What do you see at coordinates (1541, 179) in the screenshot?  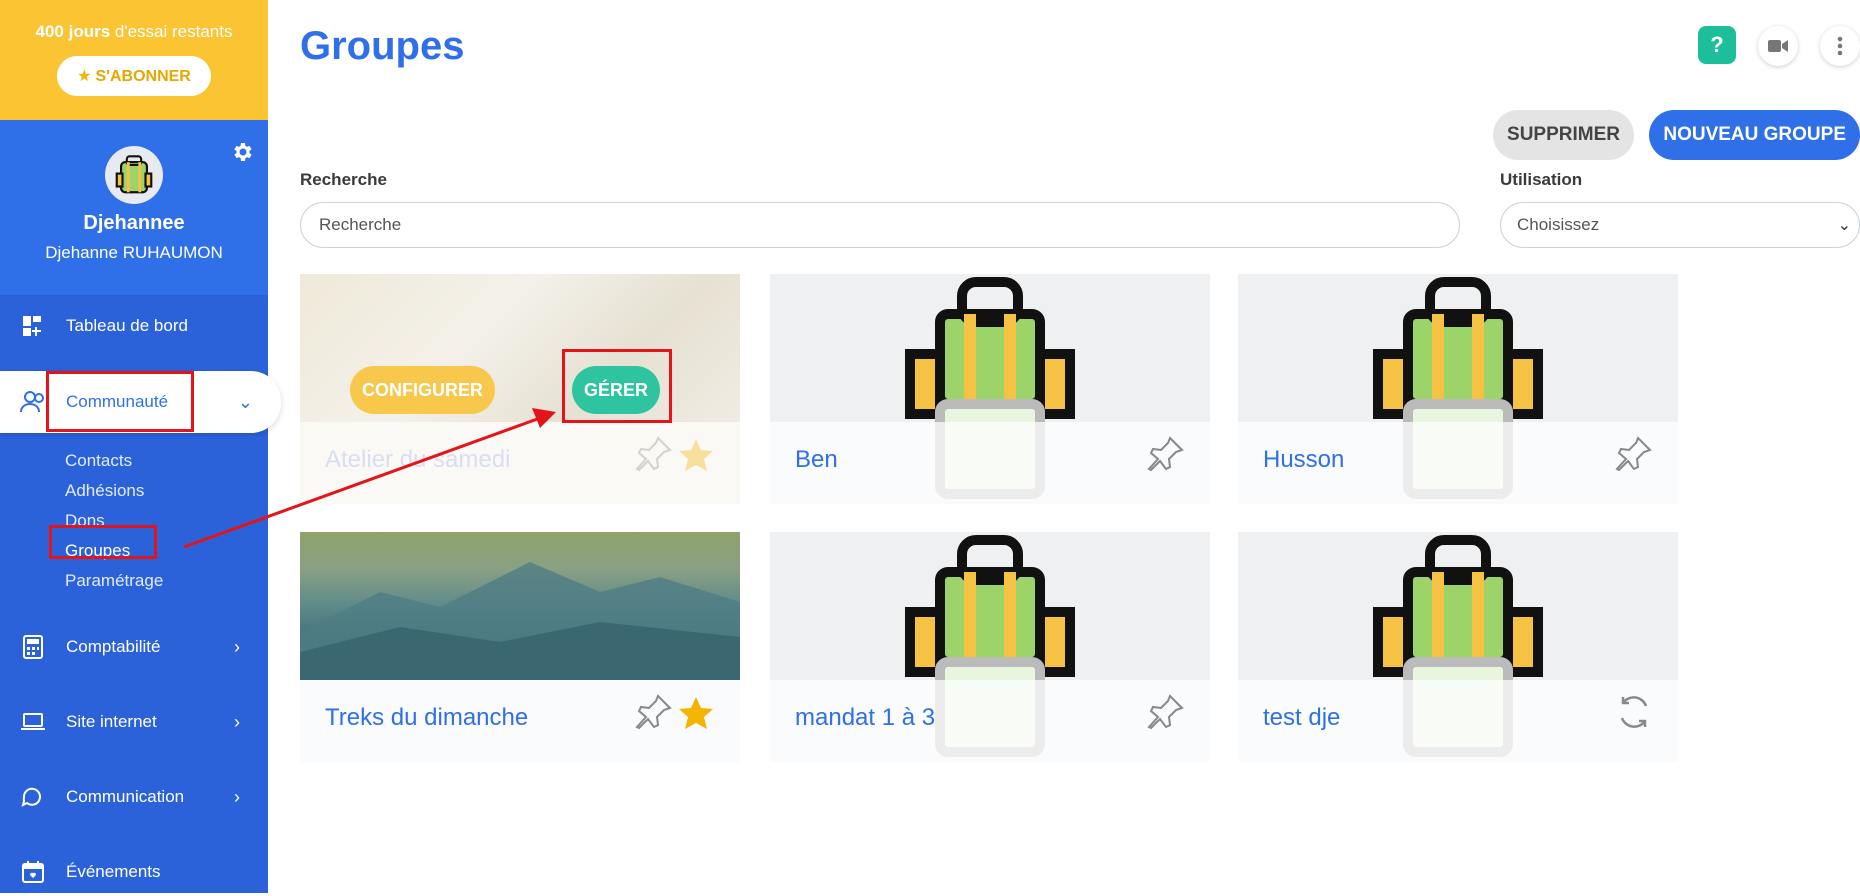 I see `usage-label: Utilisation` at bounding box center [1541, 179].